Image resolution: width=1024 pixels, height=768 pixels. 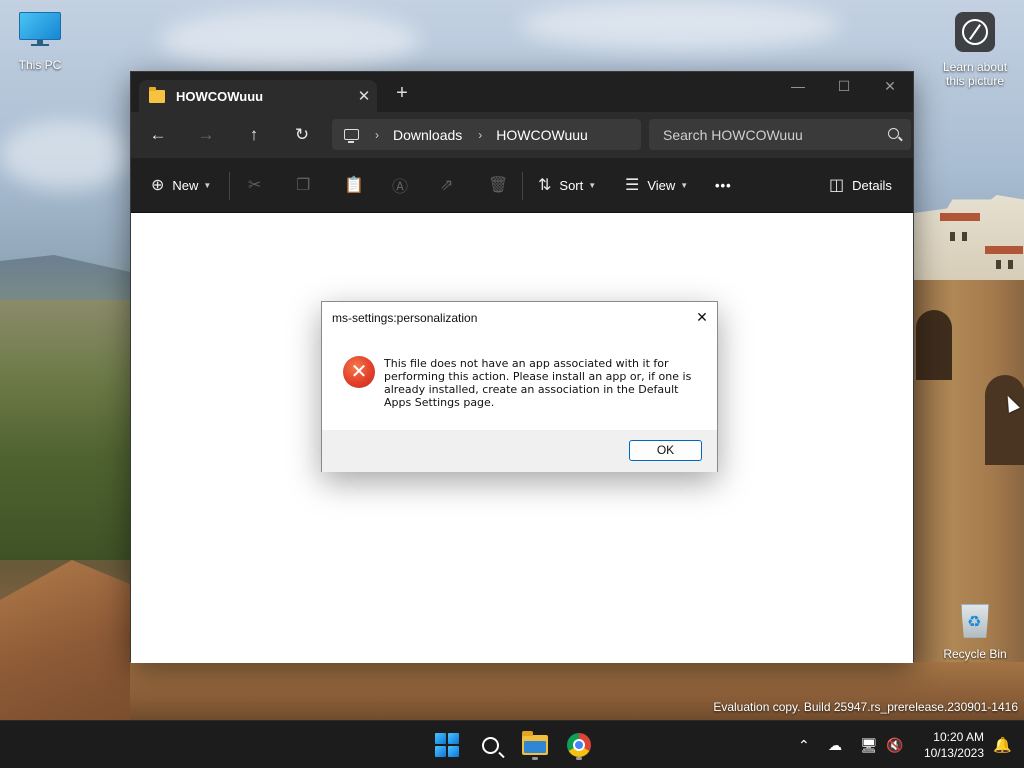 What do you see at coordinates (702, 317) in the screenshot?
I see `dialog-close-icon: ✕` at bounding box center [702, 317].